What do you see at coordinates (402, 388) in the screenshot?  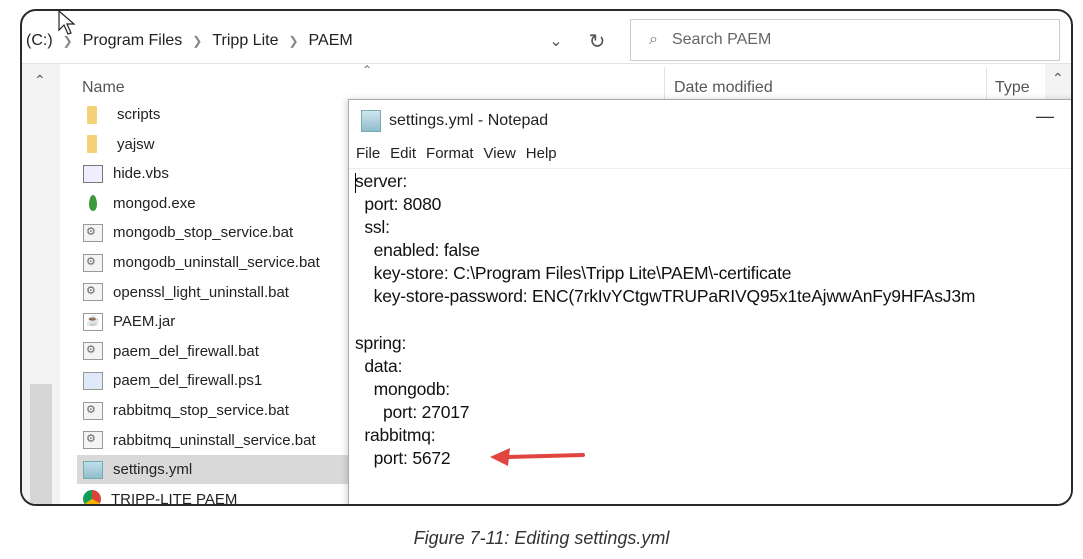 I see `text-line: mongodb:` at bounding box center [402, 388].